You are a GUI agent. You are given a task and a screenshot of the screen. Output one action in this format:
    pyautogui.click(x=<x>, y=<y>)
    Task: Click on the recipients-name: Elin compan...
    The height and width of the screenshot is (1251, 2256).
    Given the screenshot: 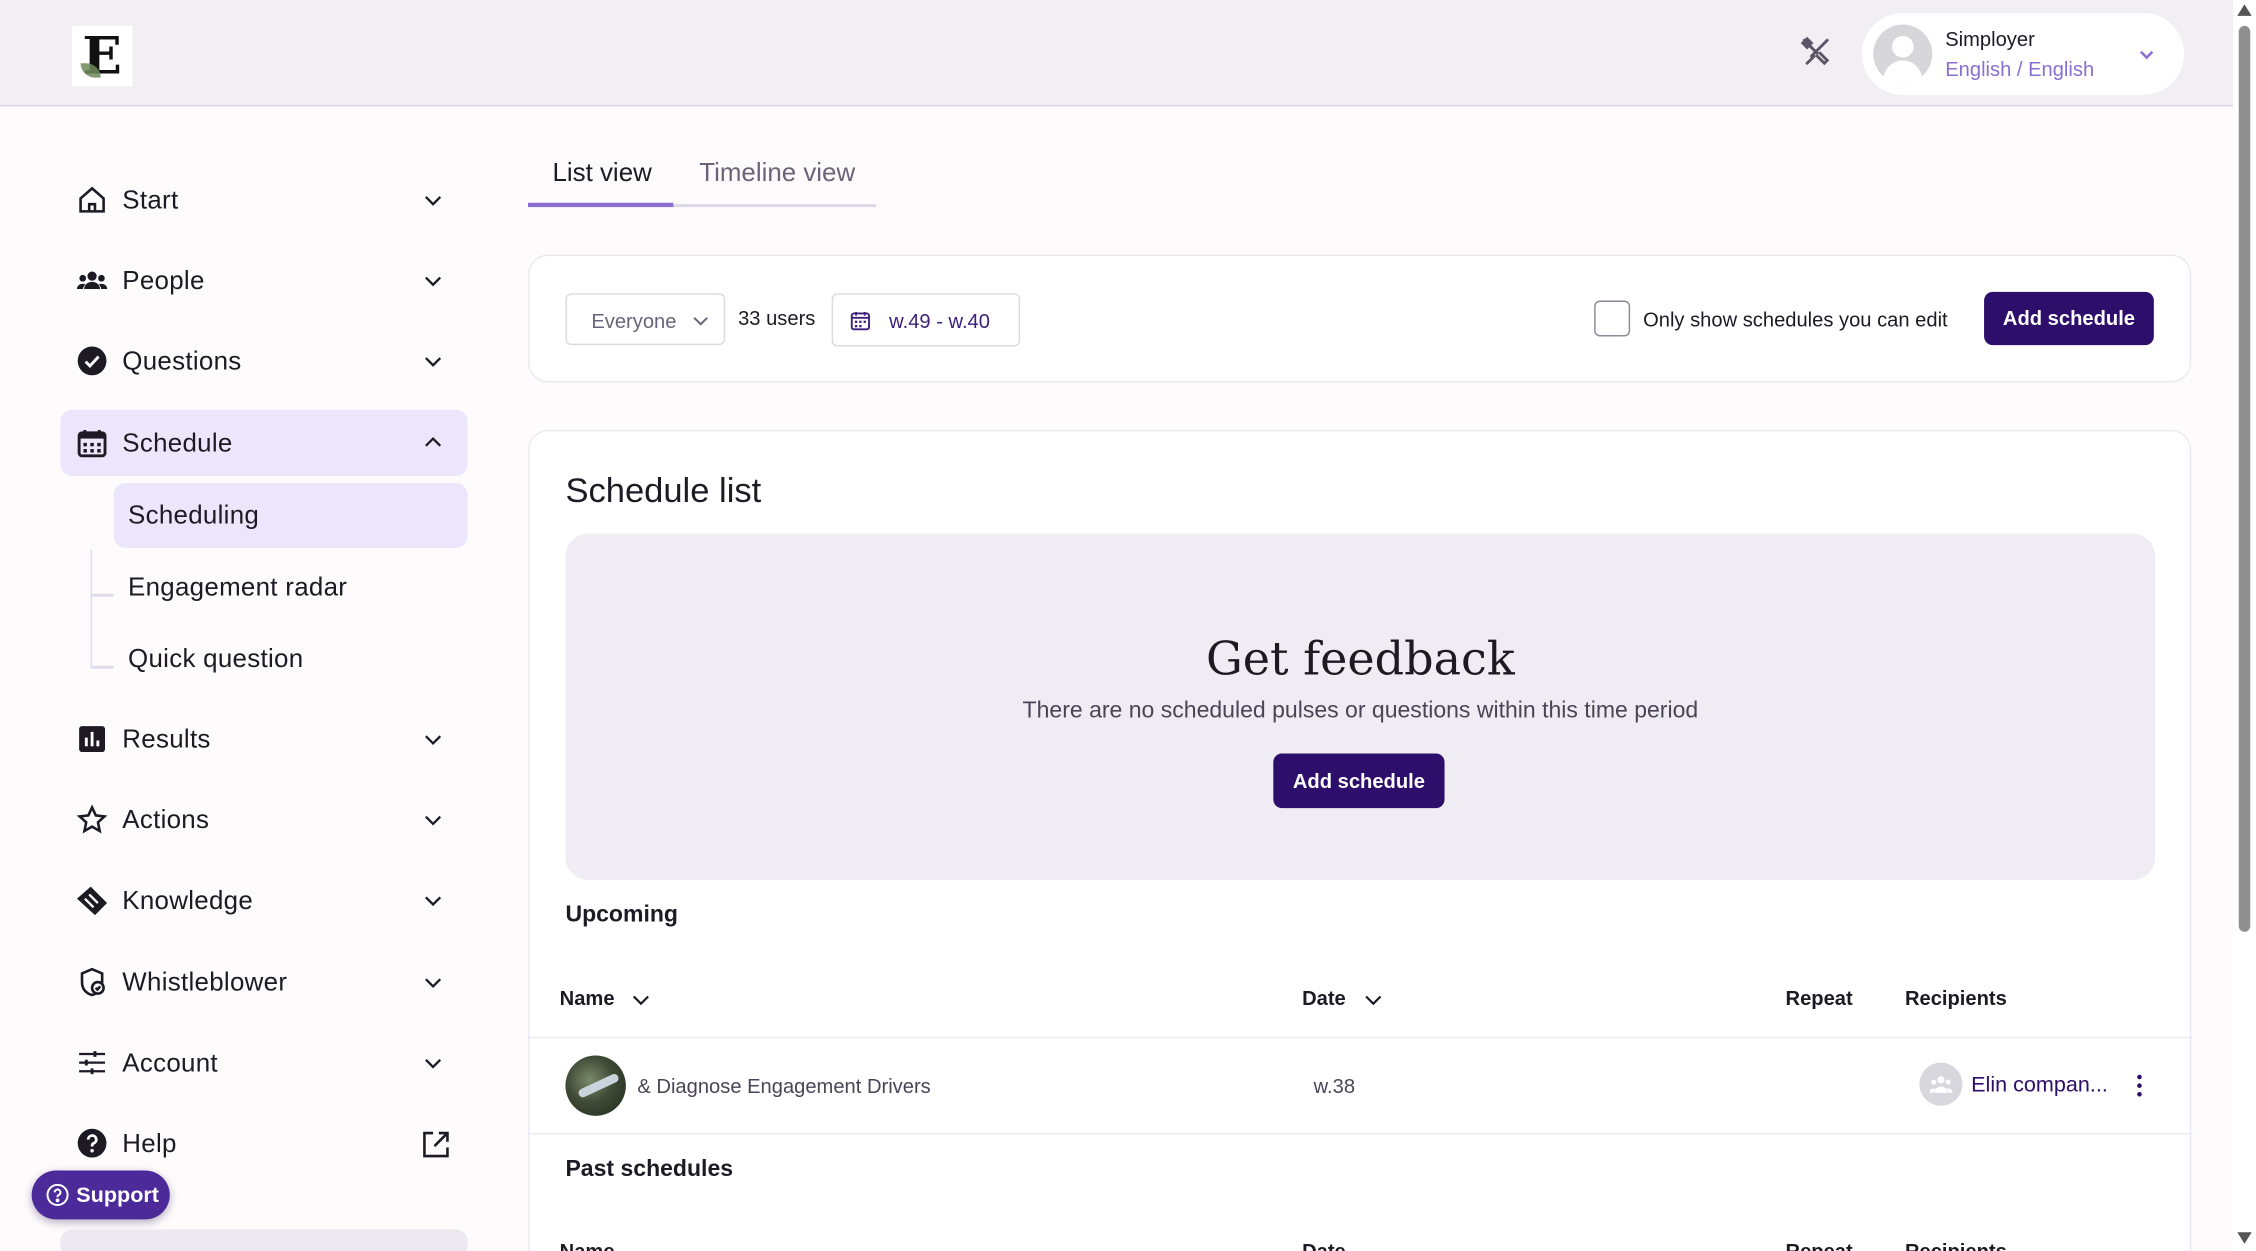 What is the action you would take?
    pyautogui.click(x=2039, y=1085)
    